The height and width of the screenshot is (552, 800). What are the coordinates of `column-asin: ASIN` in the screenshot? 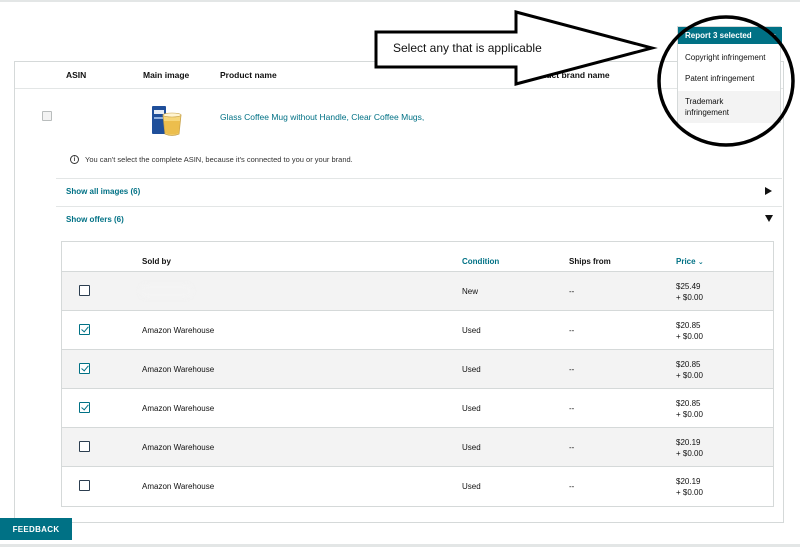 It's located at (76, 75).